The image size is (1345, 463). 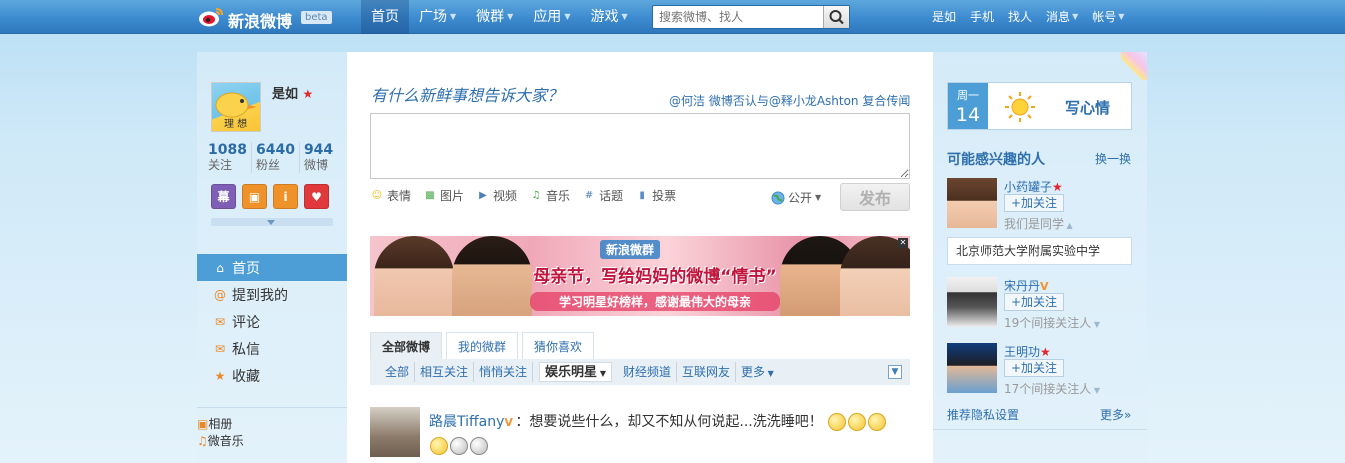 What do you see at coordinates (220, 165) in the screenshot?
I see `stat-label: 关注` at bounding box center [220, 165].